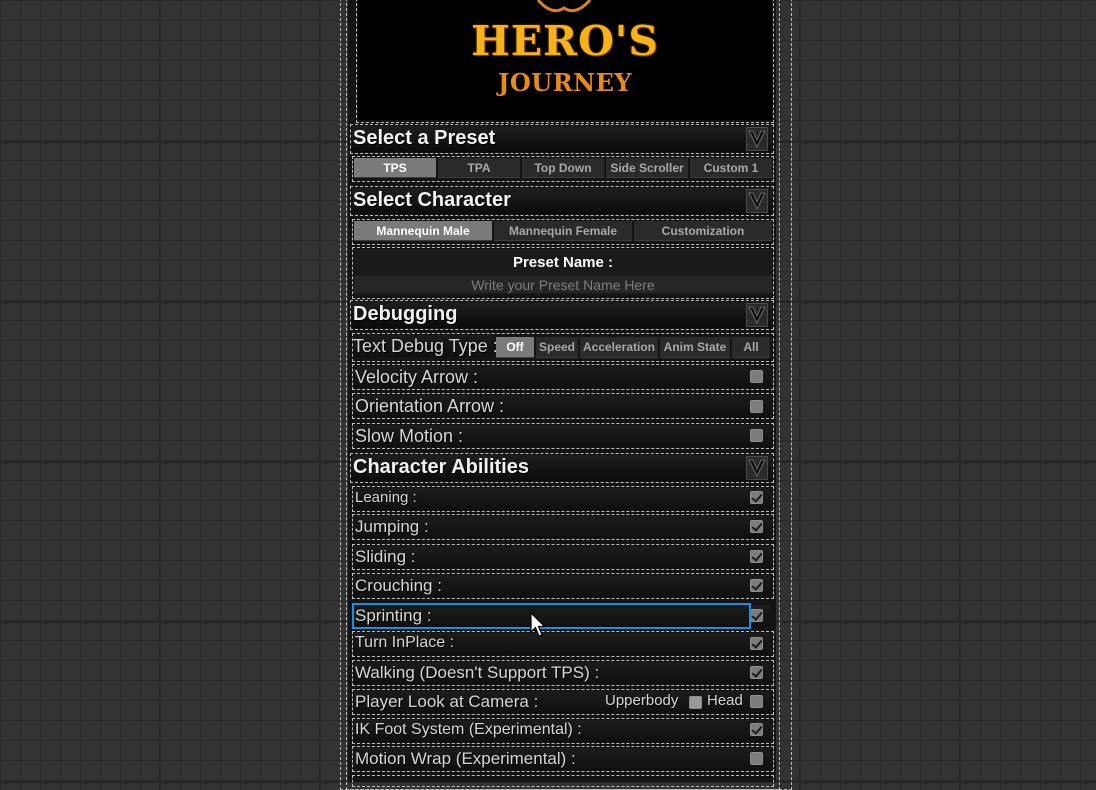  Describe the element at coordinates (756, 758) in the screenshot. I see `motion-wrap-checkbox` at that location.